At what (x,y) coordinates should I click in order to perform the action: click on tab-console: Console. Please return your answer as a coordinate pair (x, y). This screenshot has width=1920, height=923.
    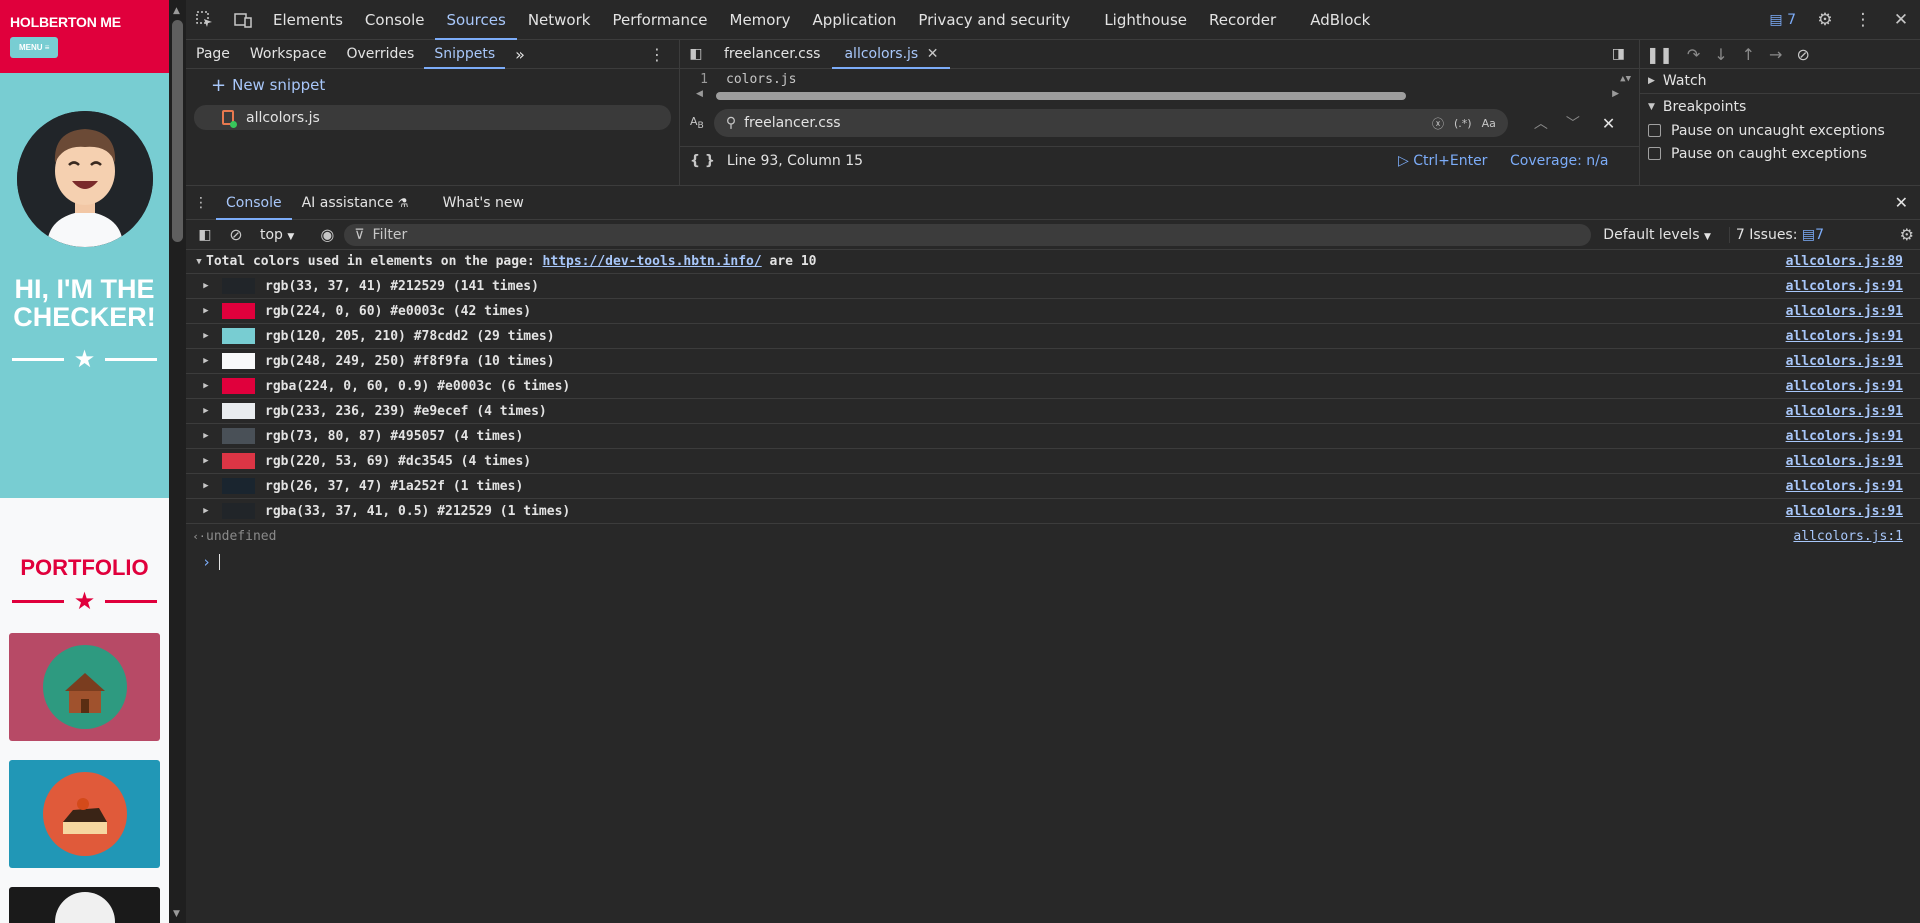
    Looking at the image, I should click on (395, 20).